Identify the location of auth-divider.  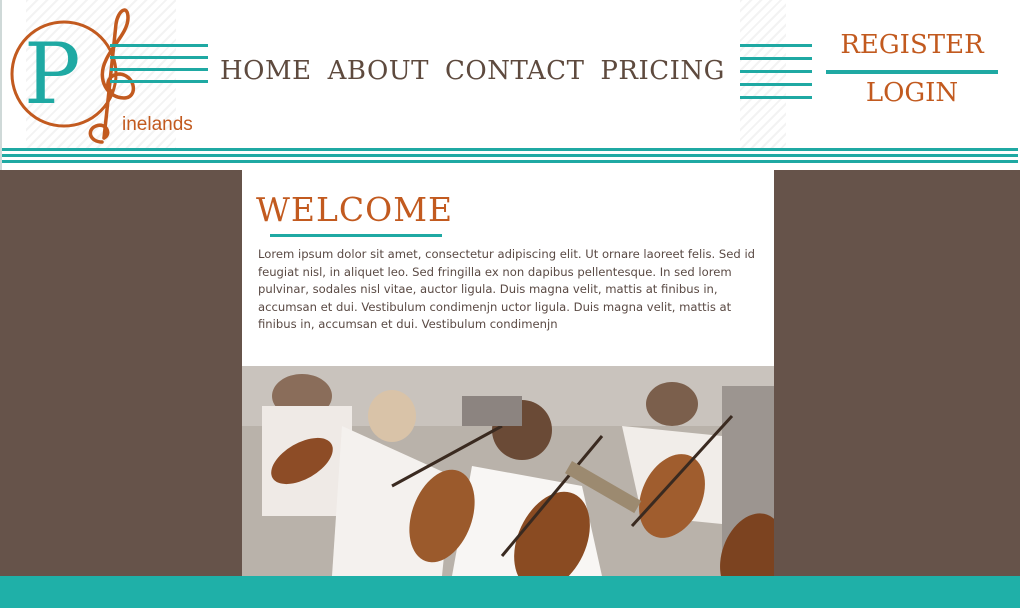
(912, 72).